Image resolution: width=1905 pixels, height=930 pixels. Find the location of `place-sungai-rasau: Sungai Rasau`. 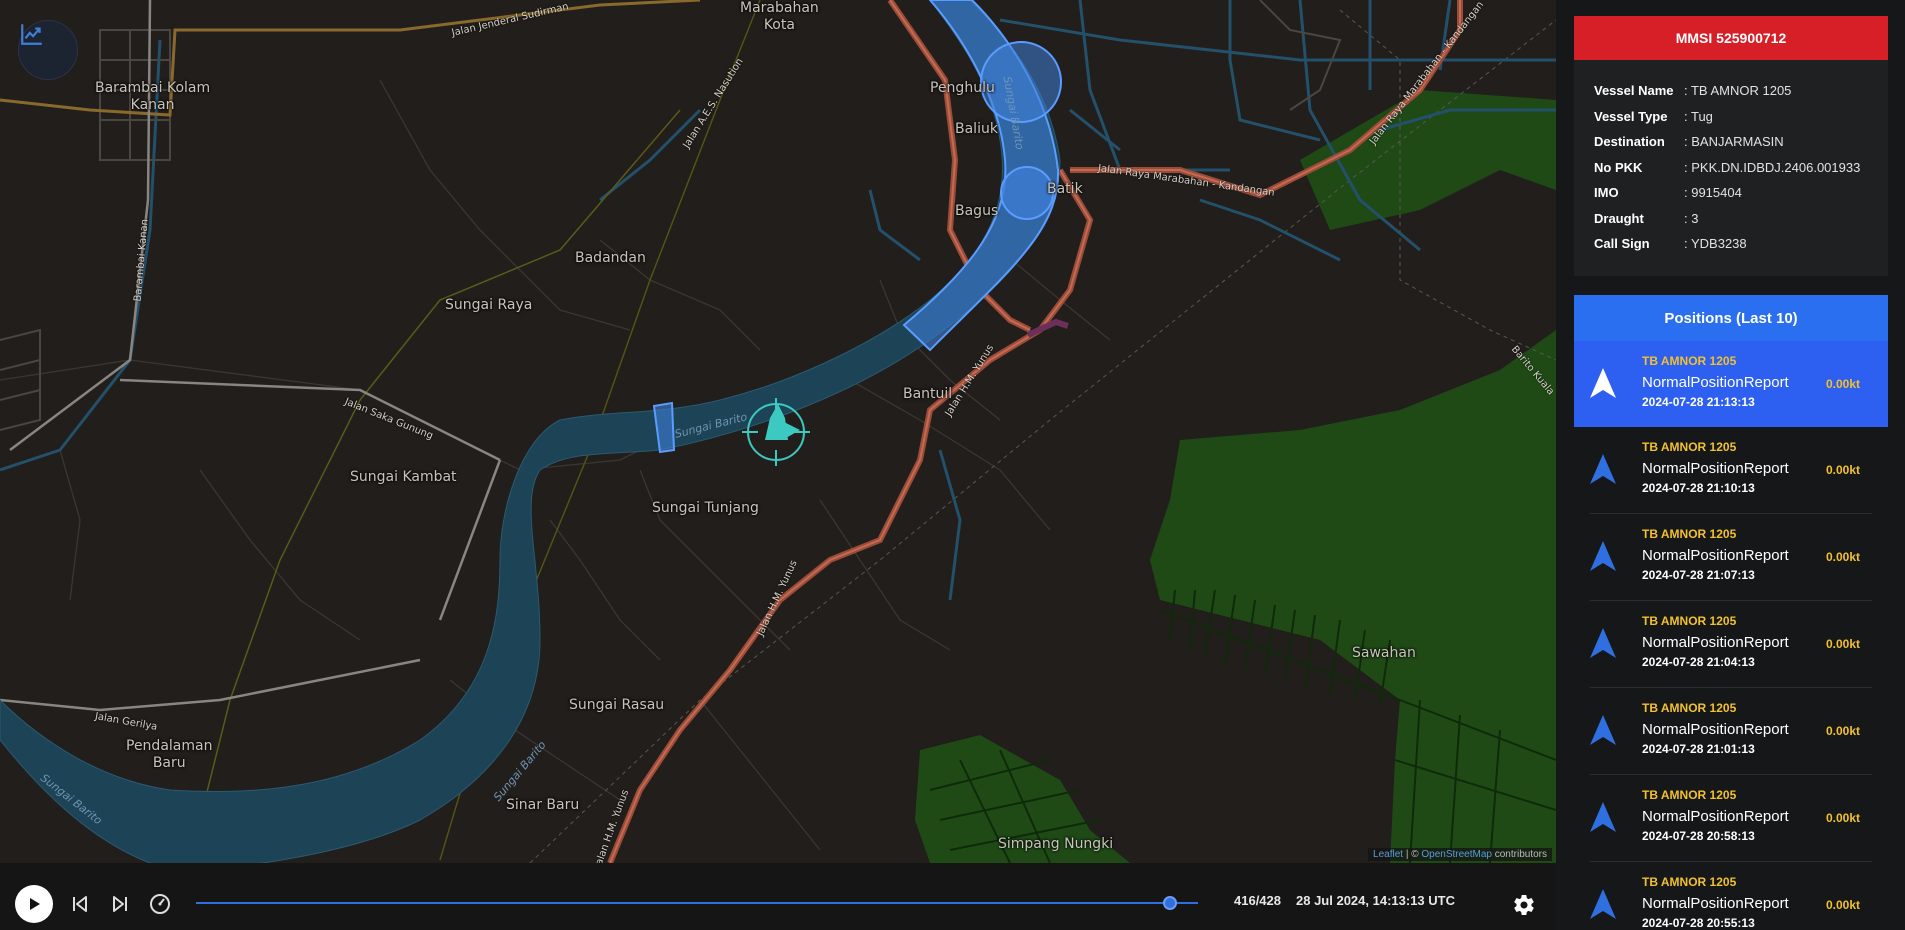

place-sungai-rasau: Sungai Rasau is located at coordinates (617, 705).